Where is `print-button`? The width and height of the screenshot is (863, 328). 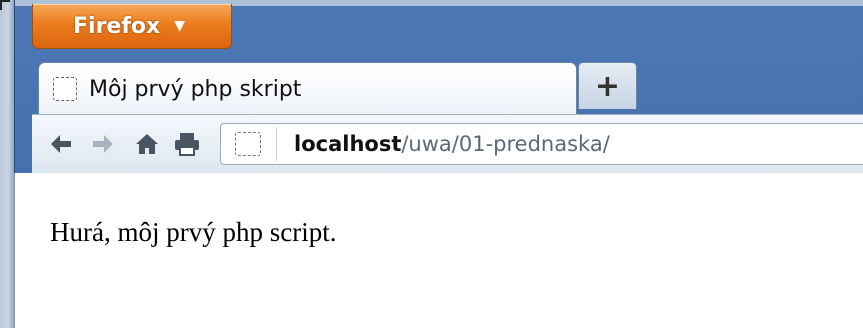
print-button is located at coordinates (187, 144).